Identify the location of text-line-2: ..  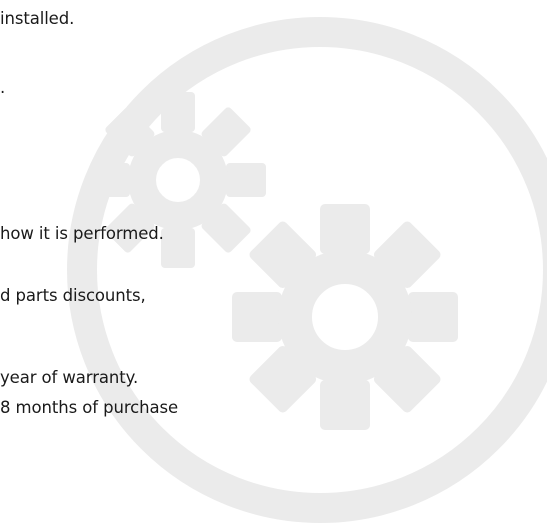
(3, 87).